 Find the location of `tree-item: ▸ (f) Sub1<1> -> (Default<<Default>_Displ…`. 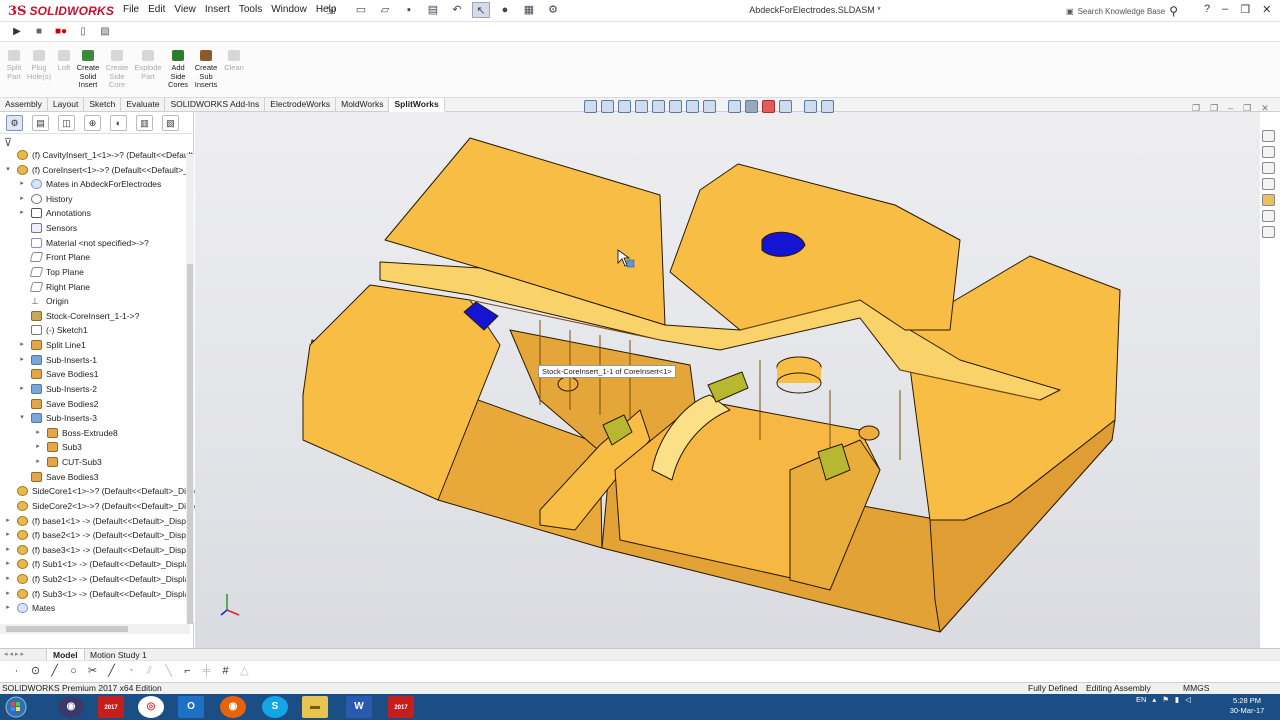

tree-item: ▸ (f) Sub1<1> -> (Default<<Default>_Displ… is located at coordinates (97, 564).